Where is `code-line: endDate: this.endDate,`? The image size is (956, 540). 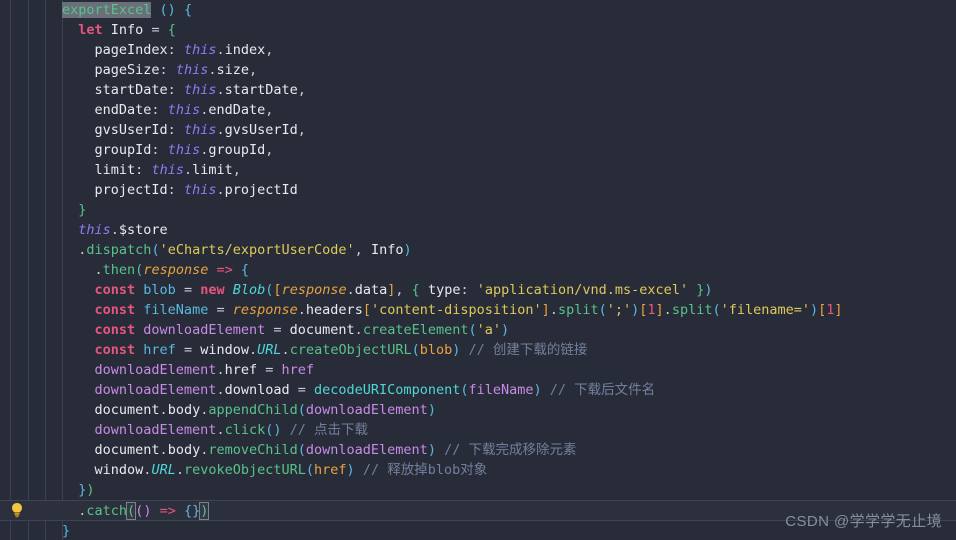
code-line: endDate: this.endDate, is located at coordinates (478, 110).